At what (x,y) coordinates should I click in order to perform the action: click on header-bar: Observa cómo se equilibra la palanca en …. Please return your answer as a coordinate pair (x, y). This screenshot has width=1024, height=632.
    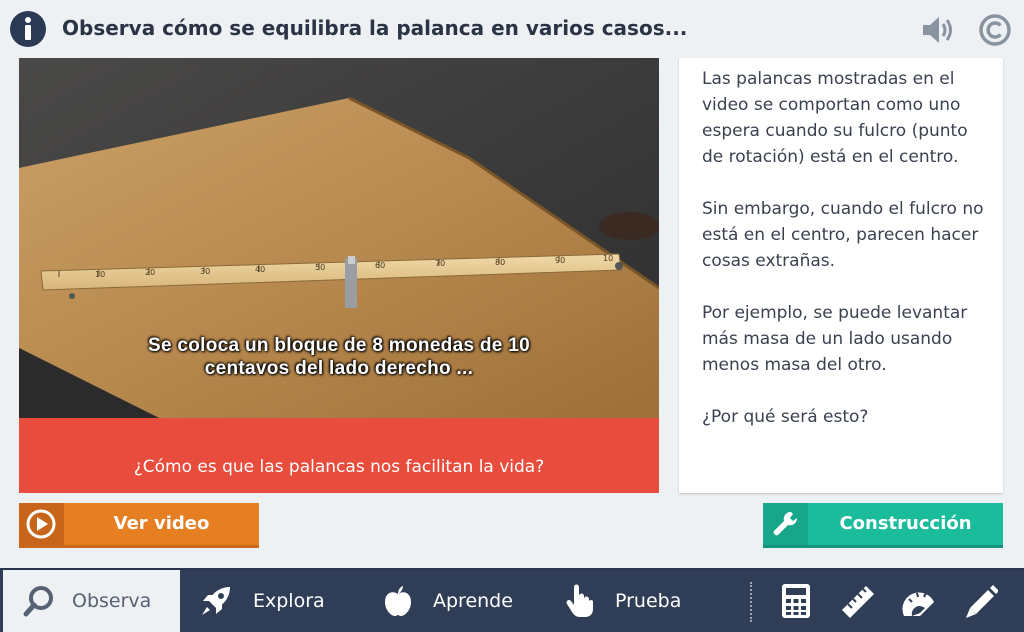
    Looking at the image, I should click on (512, 29).